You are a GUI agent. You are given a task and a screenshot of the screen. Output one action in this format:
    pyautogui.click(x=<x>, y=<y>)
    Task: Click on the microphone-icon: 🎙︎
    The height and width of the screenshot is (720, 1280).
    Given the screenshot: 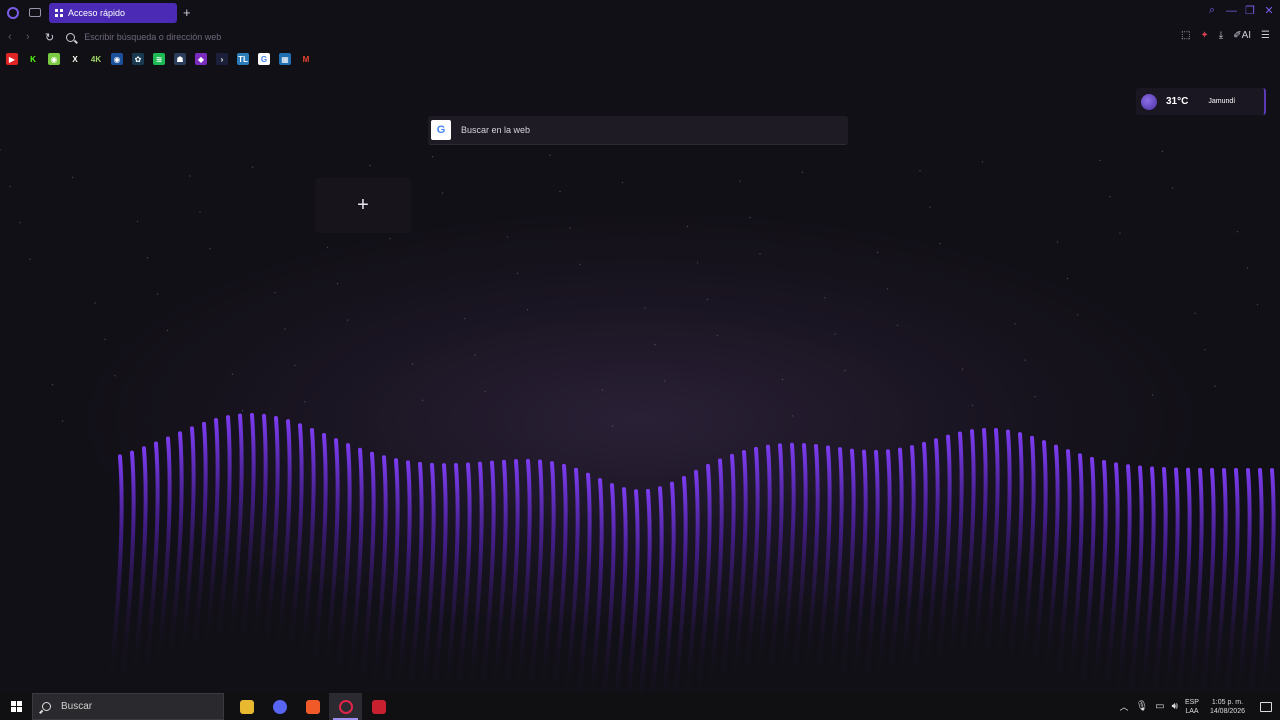 What is the action you would take?
    pyautogui.click(x=1141, y=706)
    